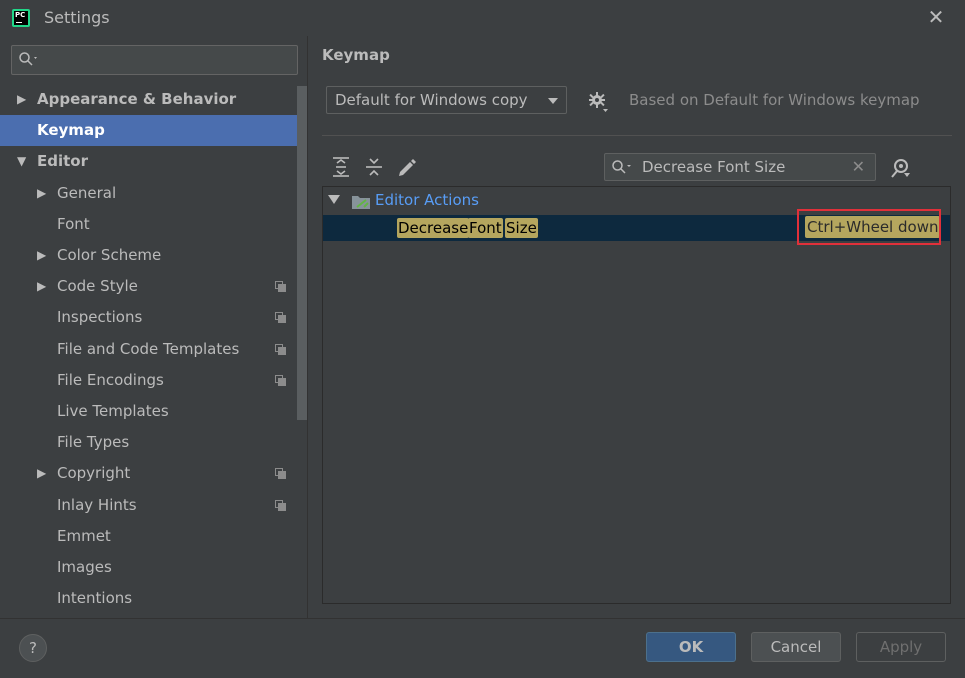  What do you see at coordinates (714, 167) in the screenshot?
I see `action-filter-value: Decrease Font Size` at bounding box center [714, 167].